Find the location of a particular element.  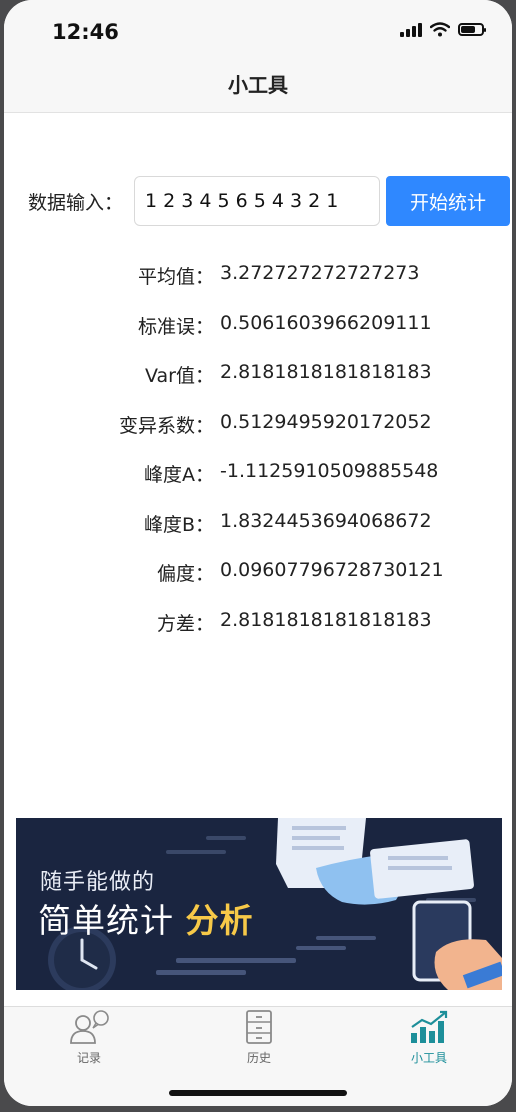

banner-subtitle: 随手能做的 is located at coordinates (98, 882).